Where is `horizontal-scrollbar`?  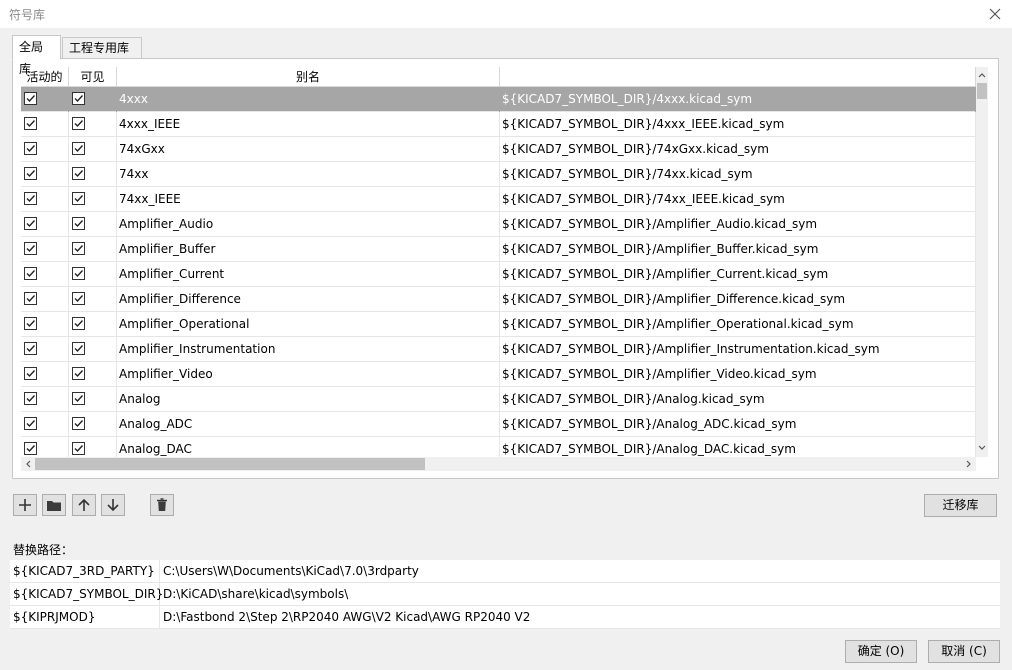
horizontal-scrollbar is located at coordinates (498, 464).